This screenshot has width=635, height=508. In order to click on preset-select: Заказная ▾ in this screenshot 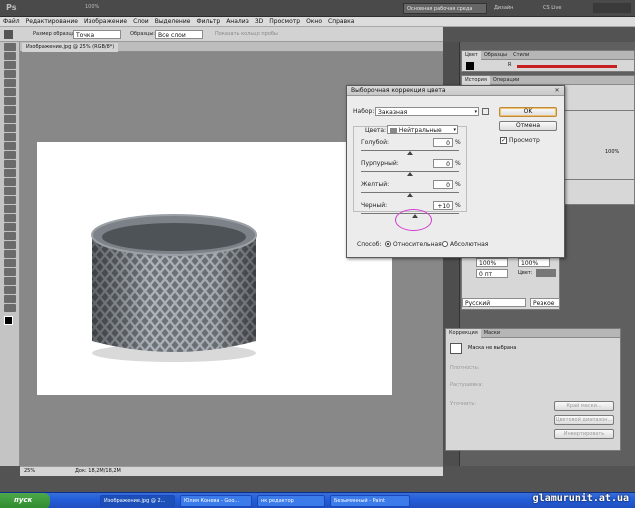, I will do `click(427, 111)`.